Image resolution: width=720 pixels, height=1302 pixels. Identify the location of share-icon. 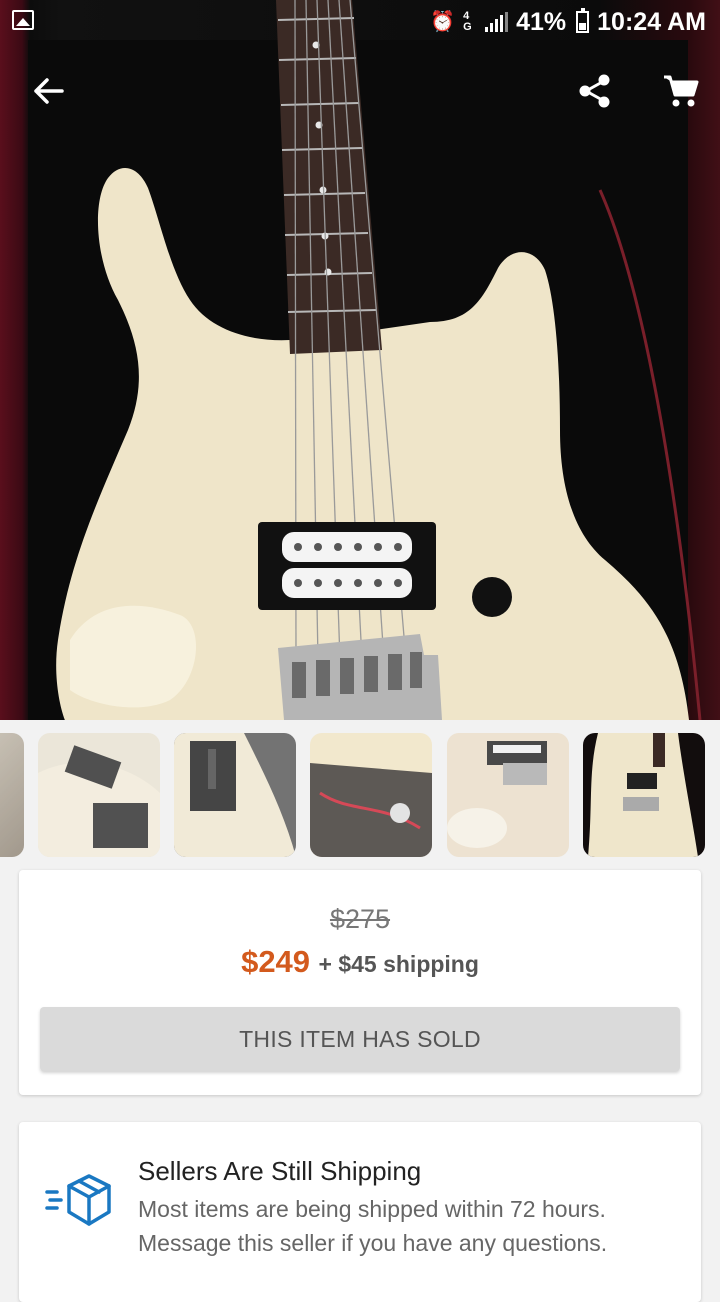
(594, 91).